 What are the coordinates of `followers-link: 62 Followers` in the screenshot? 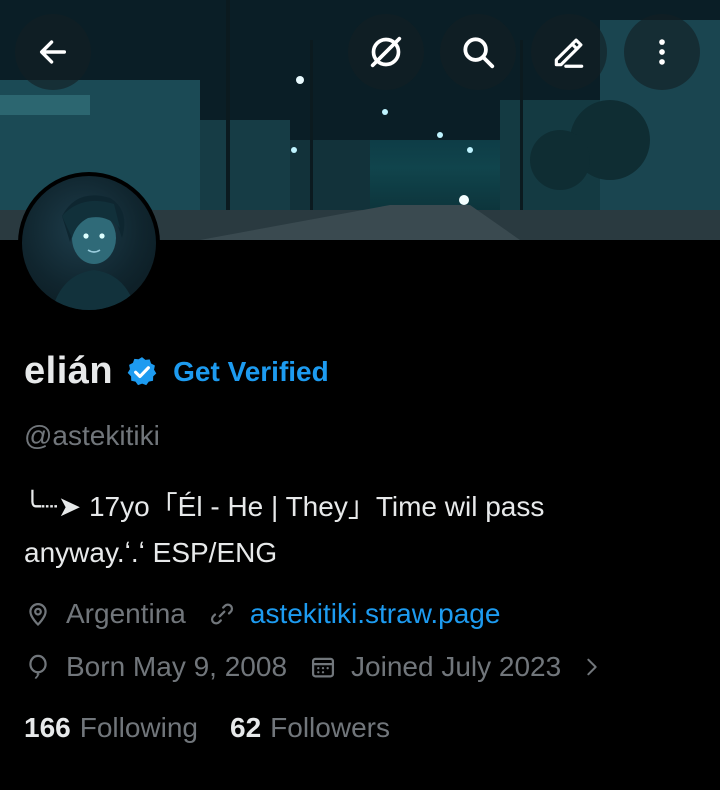 It's located at (310, 728).